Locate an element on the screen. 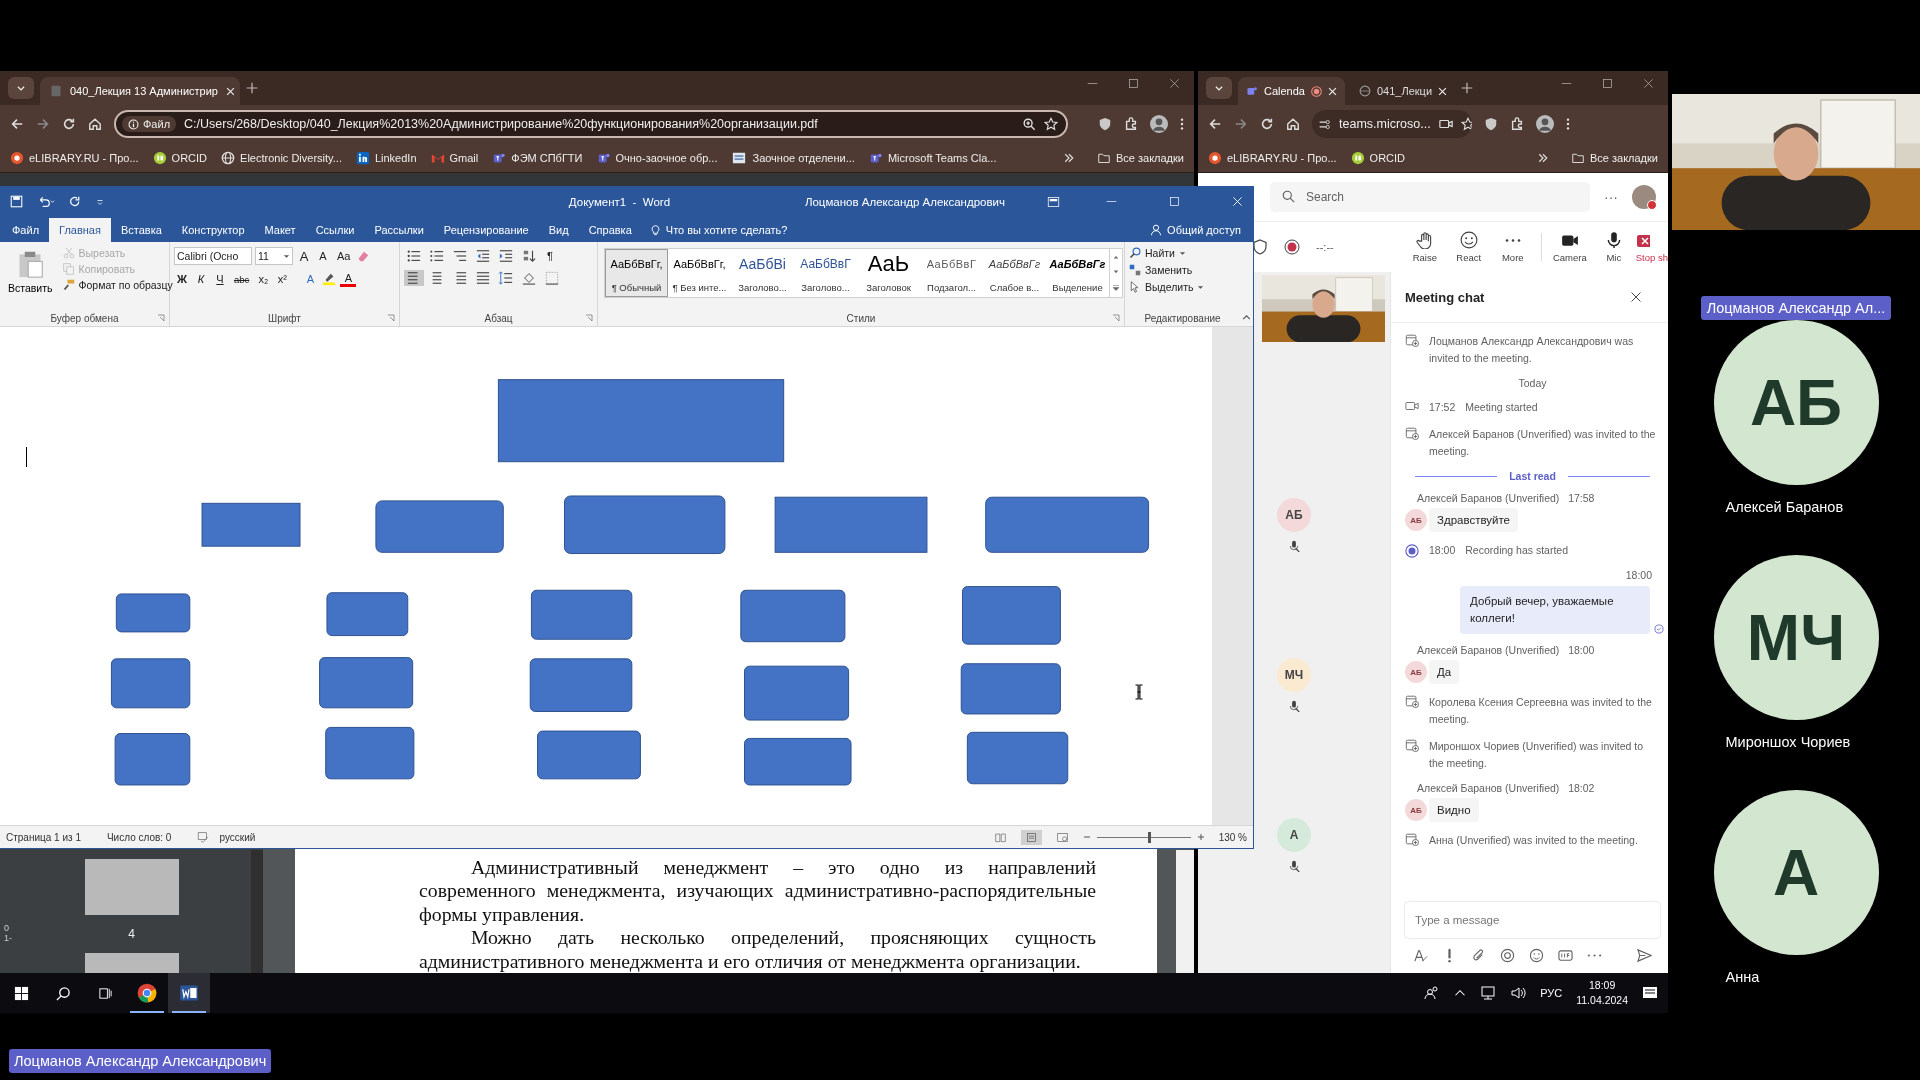 The height and width of the screenshot is (1080, 1920). find-button: Найти is located at coordinates (1181, 253).